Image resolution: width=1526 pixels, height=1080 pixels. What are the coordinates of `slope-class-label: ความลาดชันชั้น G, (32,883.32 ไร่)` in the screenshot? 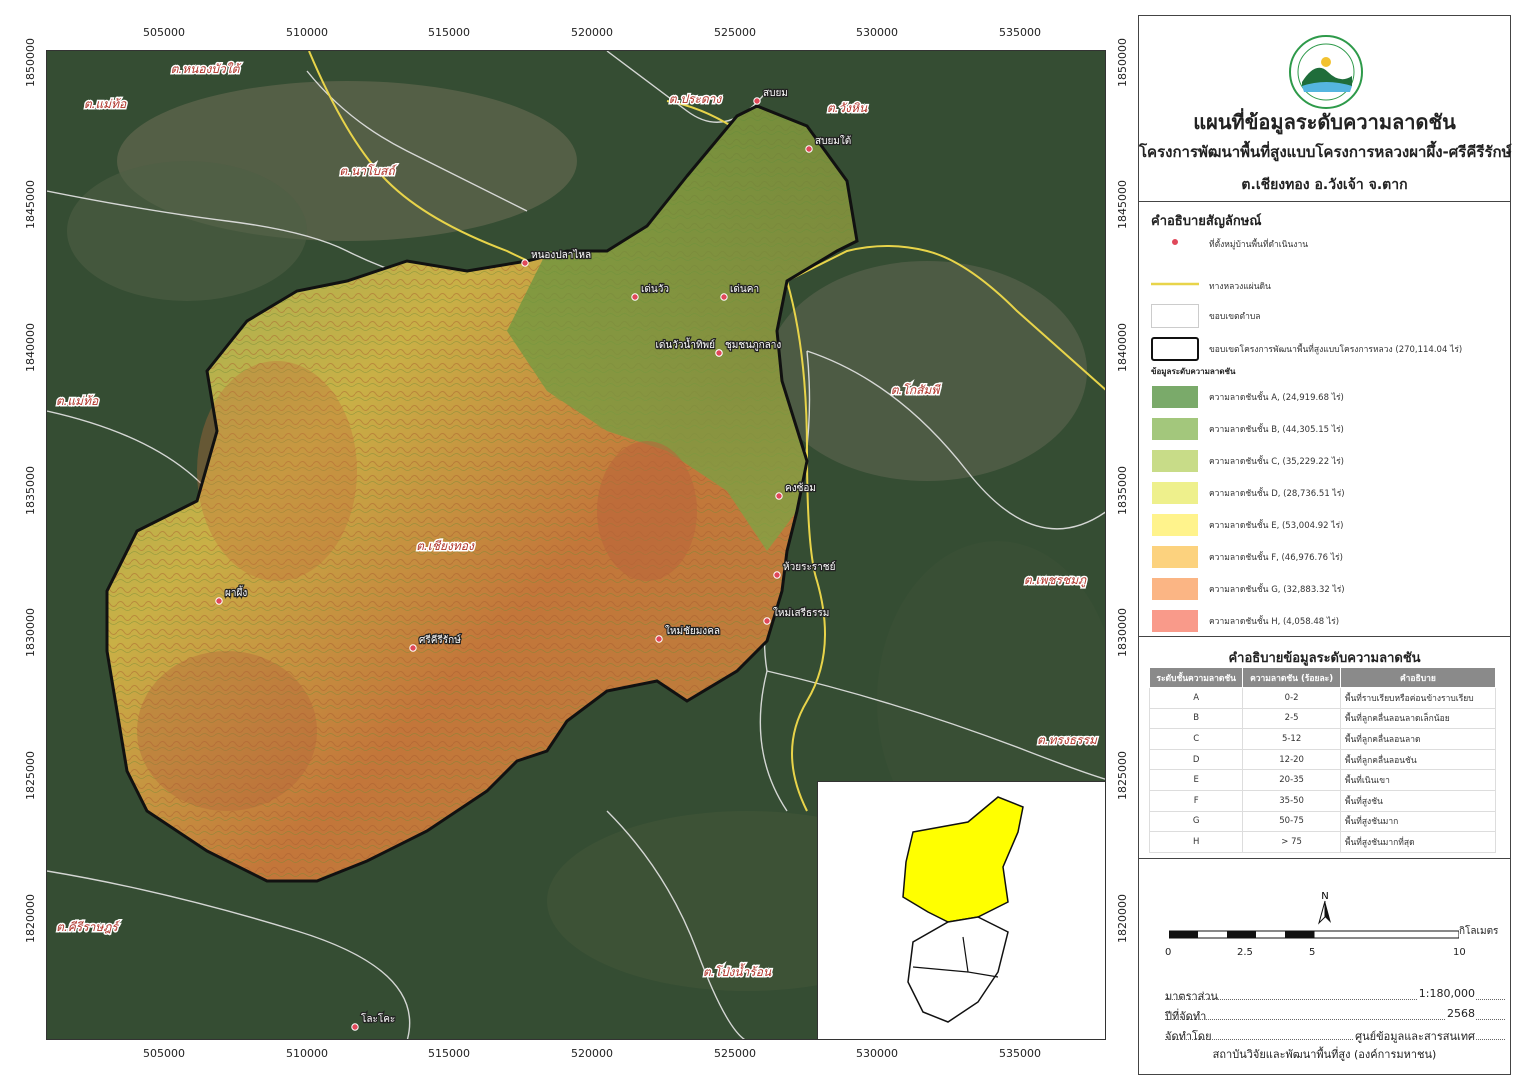 It's located at (1277, 590).